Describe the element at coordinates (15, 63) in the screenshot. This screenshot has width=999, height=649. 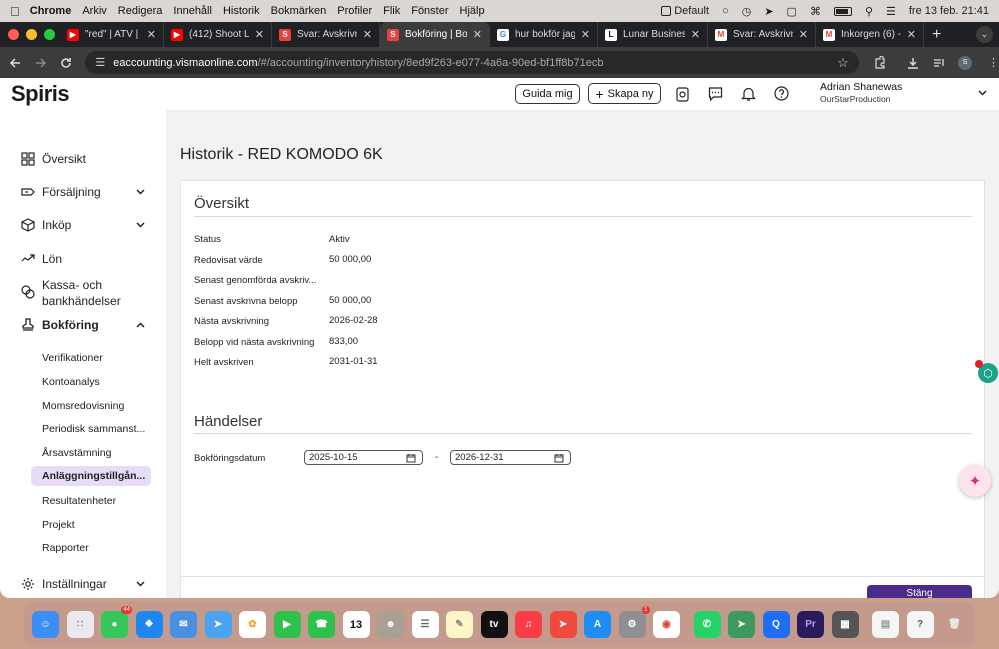
I see `back-icon` at that location.